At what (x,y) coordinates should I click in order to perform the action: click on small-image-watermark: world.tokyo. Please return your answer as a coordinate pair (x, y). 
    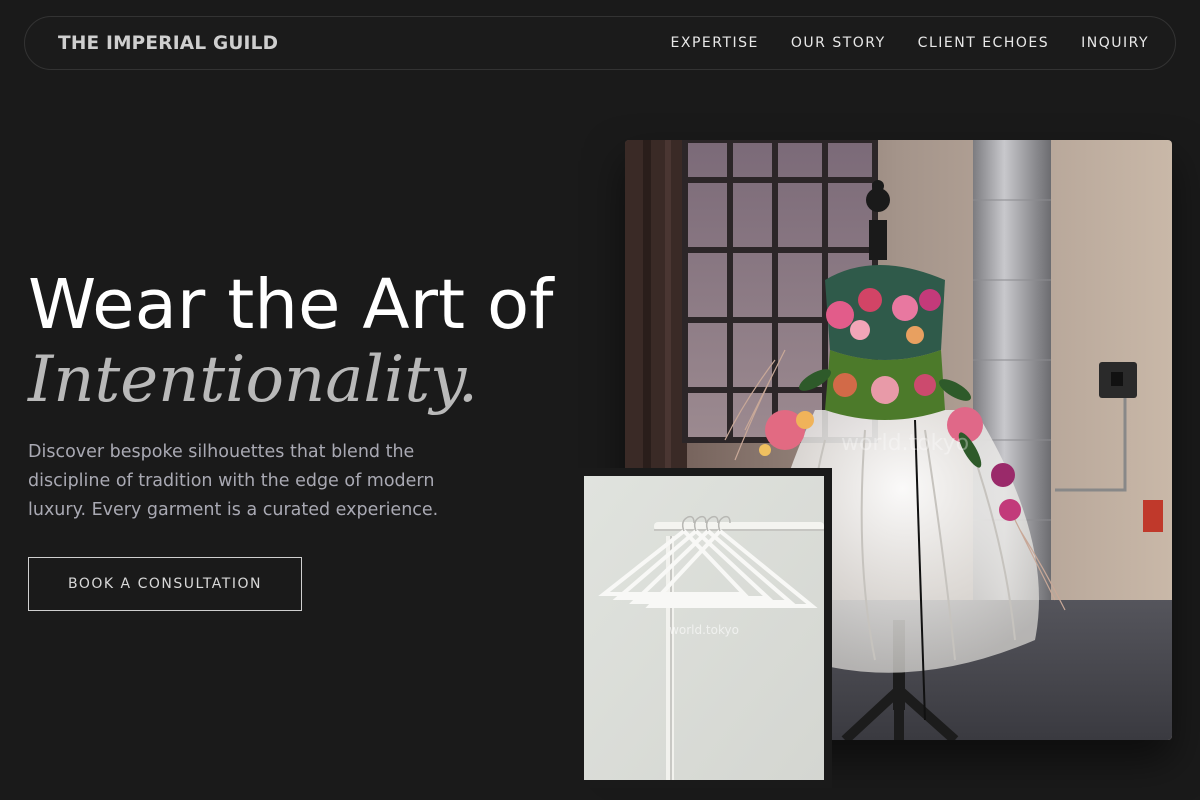
    Looking at the image, I should click on (704, 630).